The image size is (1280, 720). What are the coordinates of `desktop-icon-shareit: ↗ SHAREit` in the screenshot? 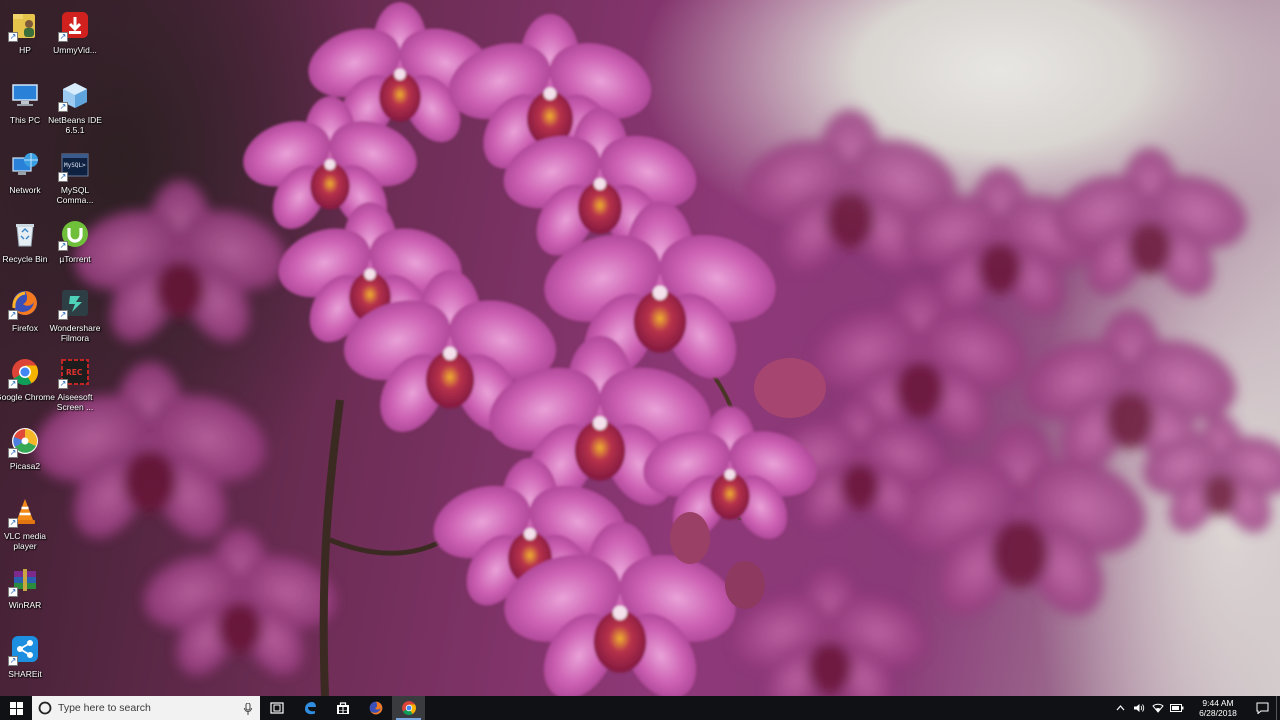 It's located at (28, 665).